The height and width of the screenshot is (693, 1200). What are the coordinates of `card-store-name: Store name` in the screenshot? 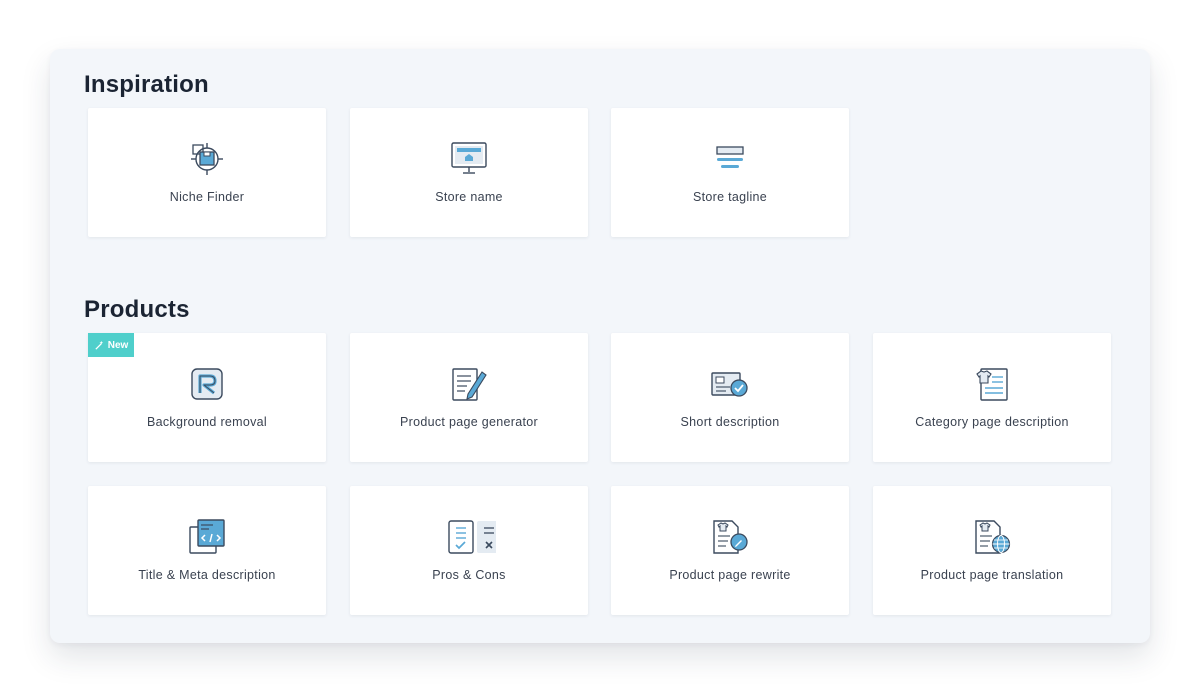 It's located at (469, 172).